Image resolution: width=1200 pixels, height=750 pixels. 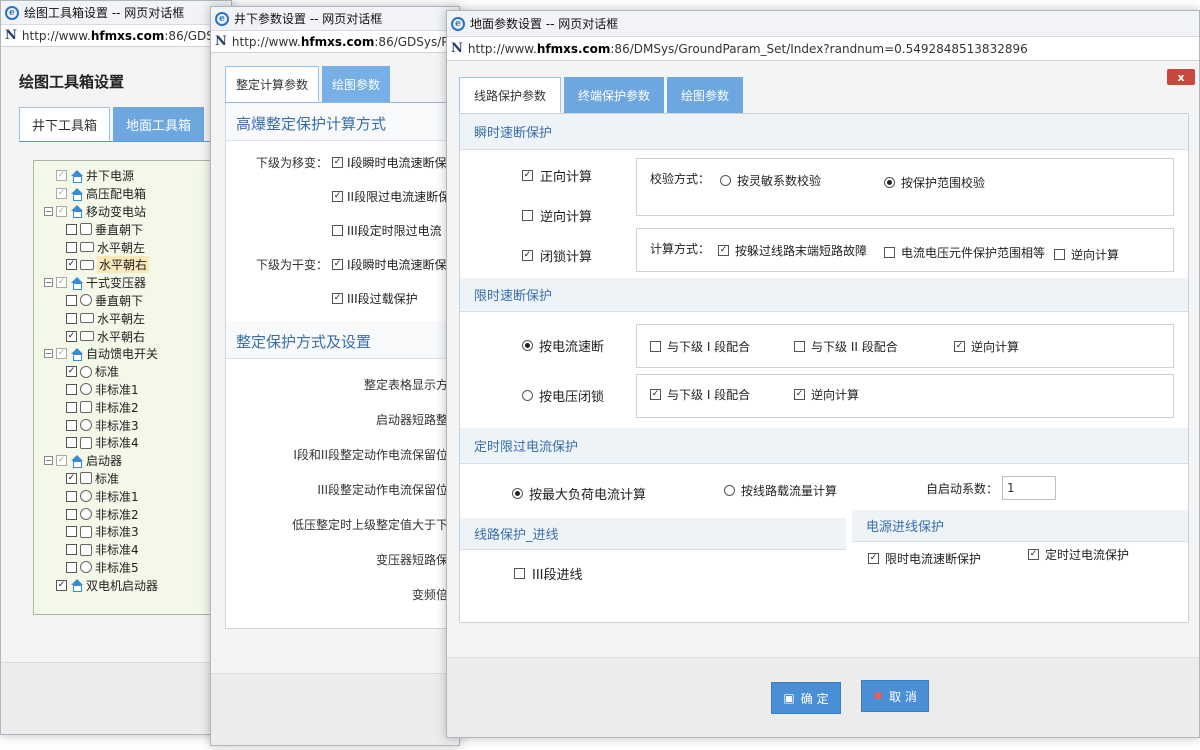 I want to click on cur-coord-level1-checkbox: 与下级 I 段配合, so click(x=700, y=346).